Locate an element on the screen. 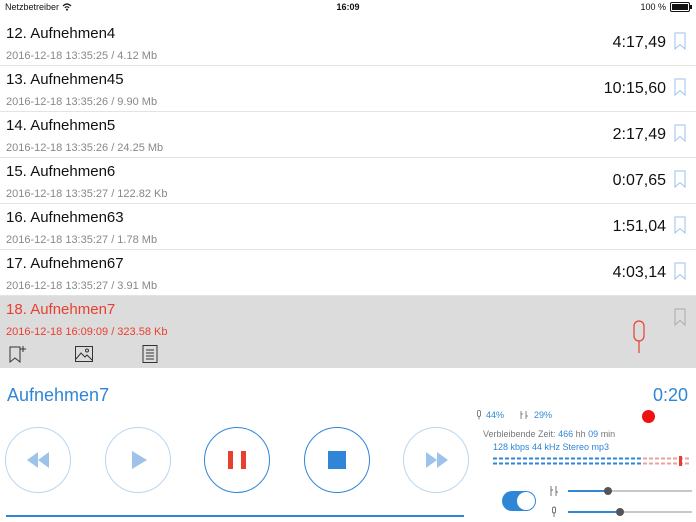 This screenshot has width=696, height=522. gain-slider-icon is located at coordinates (554, 491).